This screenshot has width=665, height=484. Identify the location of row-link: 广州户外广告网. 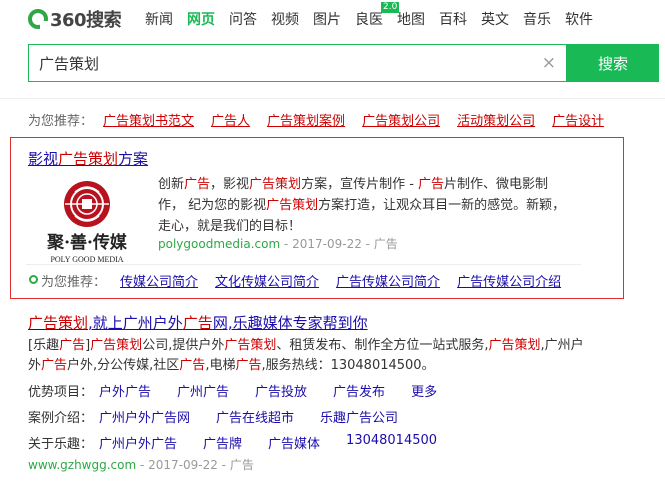
(144, 416).